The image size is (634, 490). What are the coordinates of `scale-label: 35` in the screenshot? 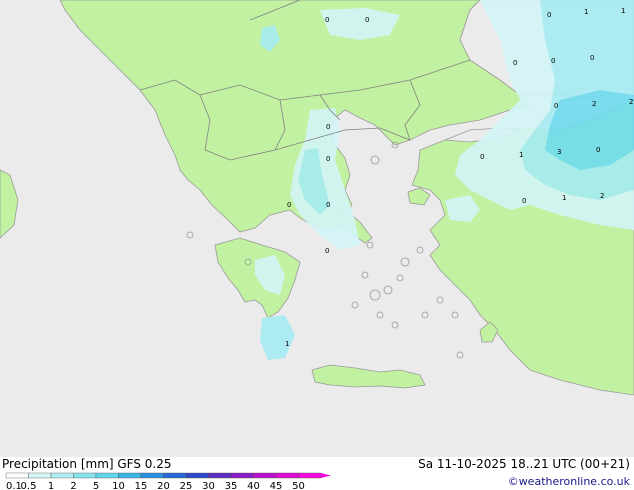 It's located at (231, 485).